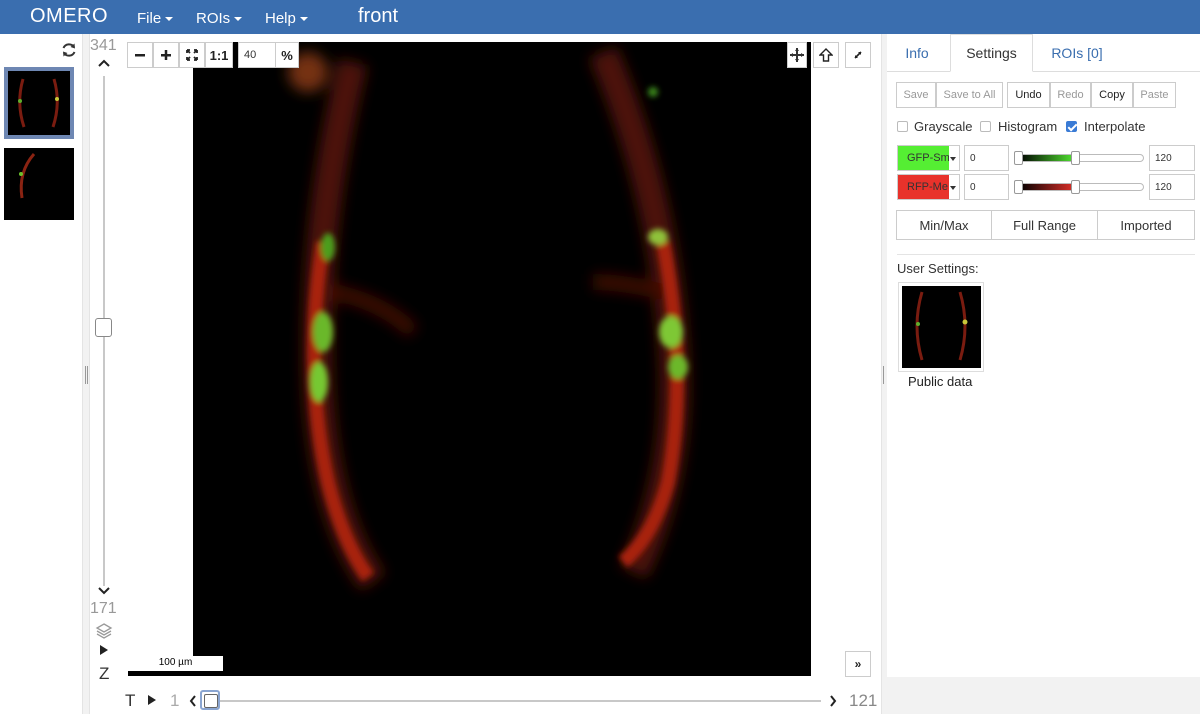  I want to click on thumbnail-front, so click(39, 103).